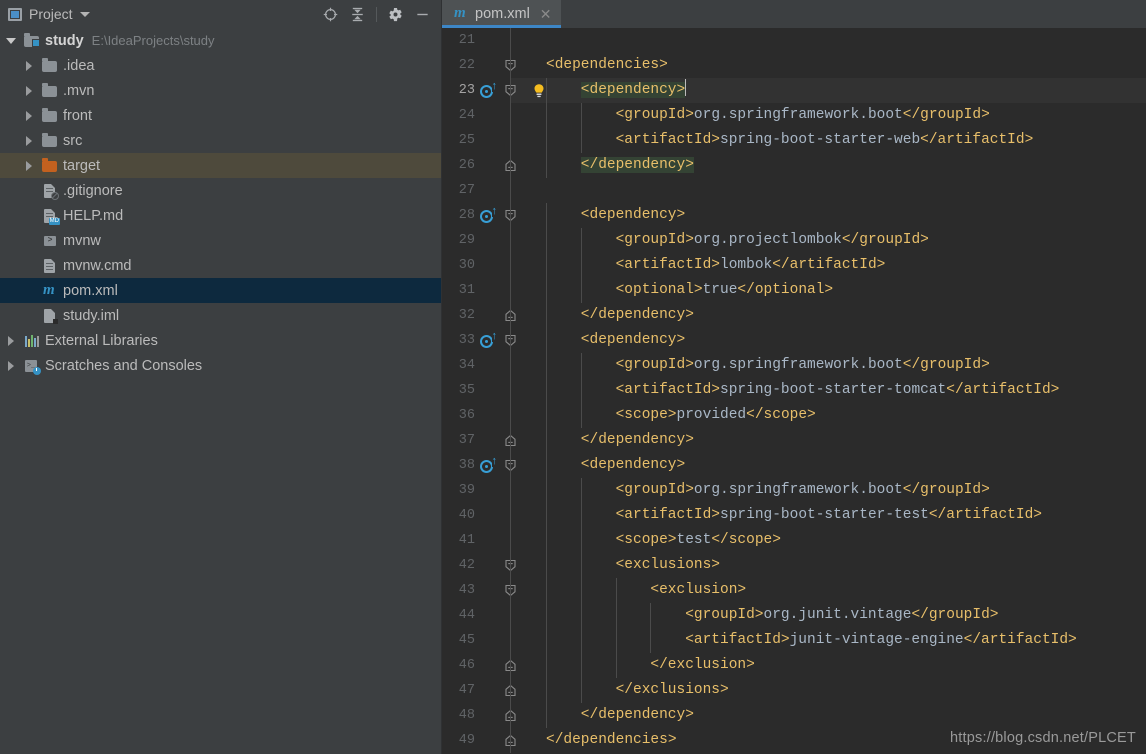  Describe the element at coordinates (794, 690) in the screenshot. I see `code-line: 47 </exclusions>` at that location.